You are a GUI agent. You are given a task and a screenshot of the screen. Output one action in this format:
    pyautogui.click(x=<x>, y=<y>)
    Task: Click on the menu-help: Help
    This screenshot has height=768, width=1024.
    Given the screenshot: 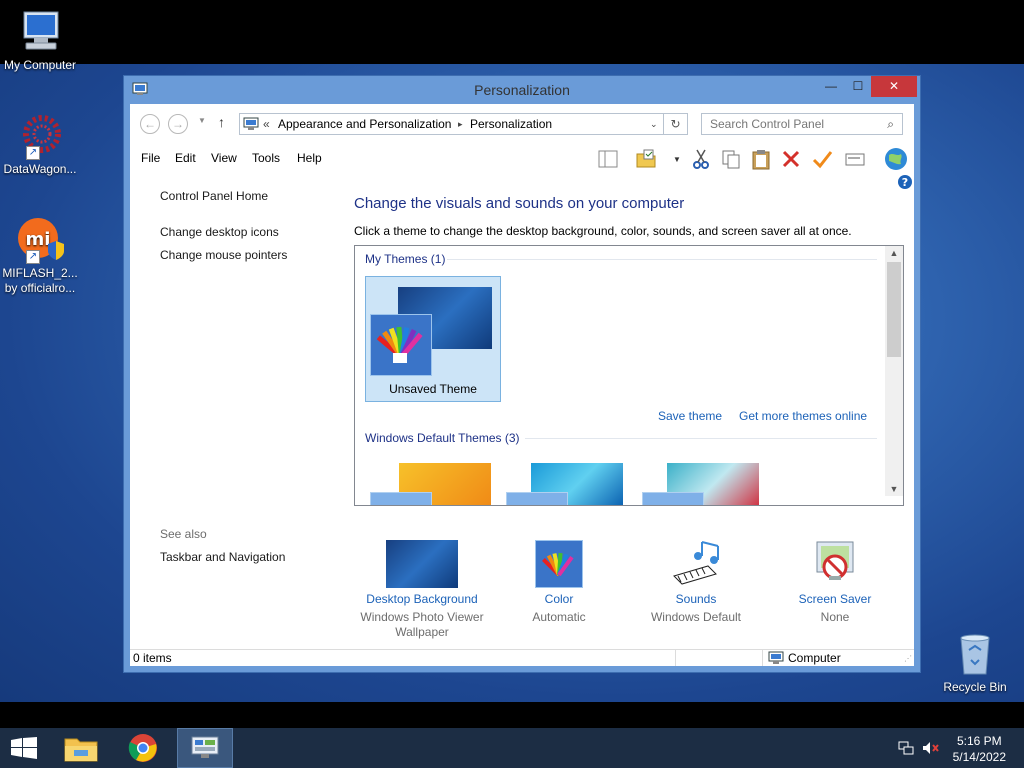 What is the action you would take?
    pyautogui.click(x=309, y=158)
    